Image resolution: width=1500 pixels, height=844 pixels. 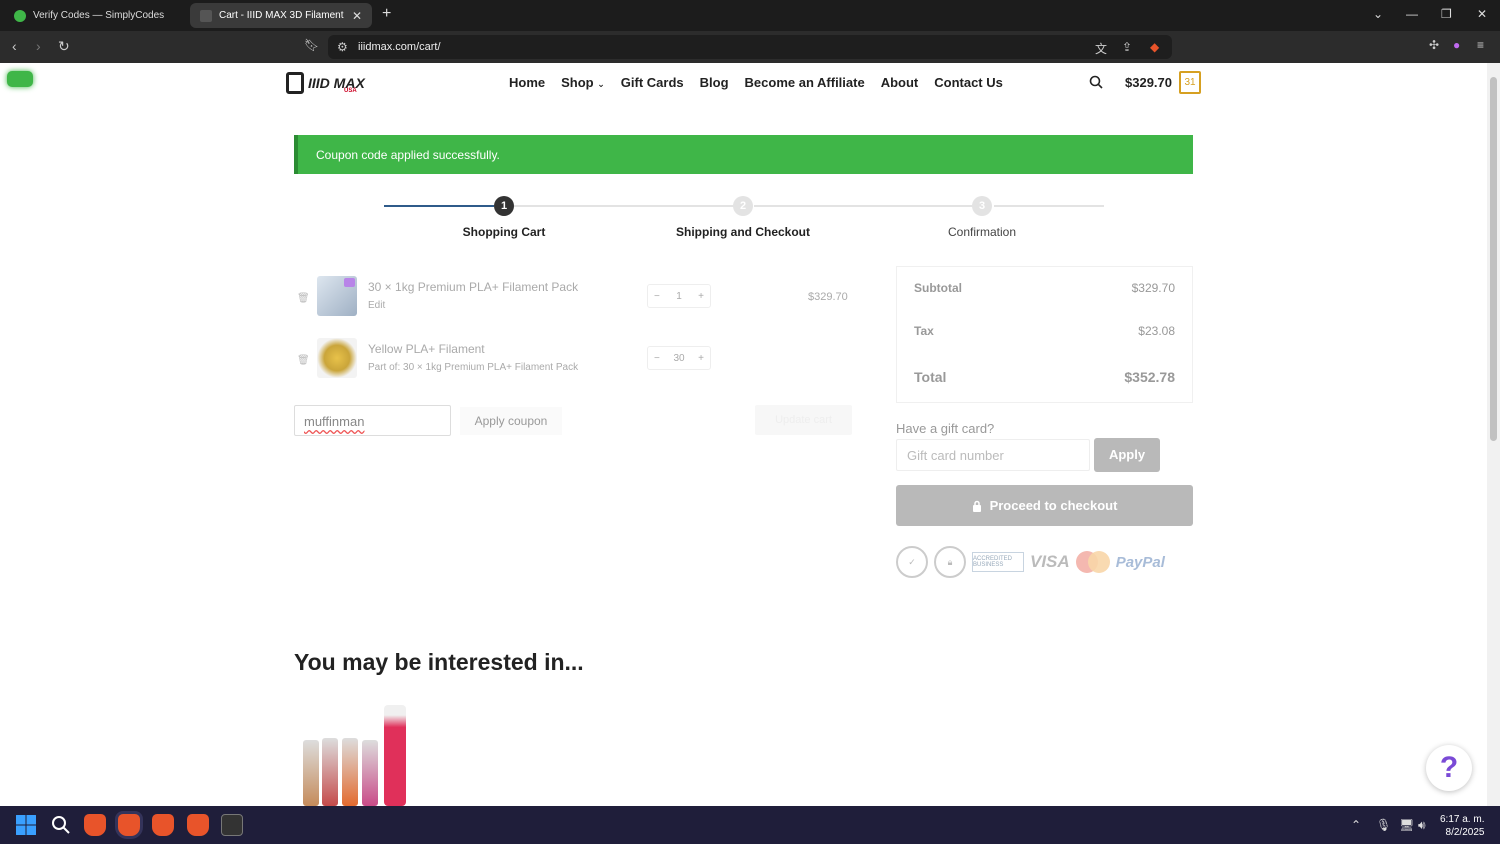 What do you see at coordinates (473, 287) in the screenshot?
I see `product-name: 30 × 1kg Premium PLA+ Filament Pack` at bounding box center [473, 287].